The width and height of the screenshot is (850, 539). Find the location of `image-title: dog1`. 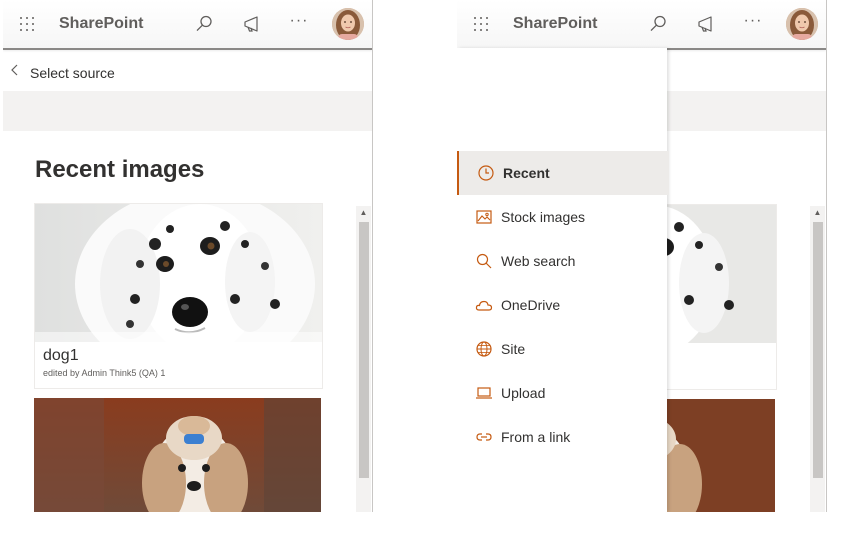

image-title: dog1 is located at coordinates (61, 355).